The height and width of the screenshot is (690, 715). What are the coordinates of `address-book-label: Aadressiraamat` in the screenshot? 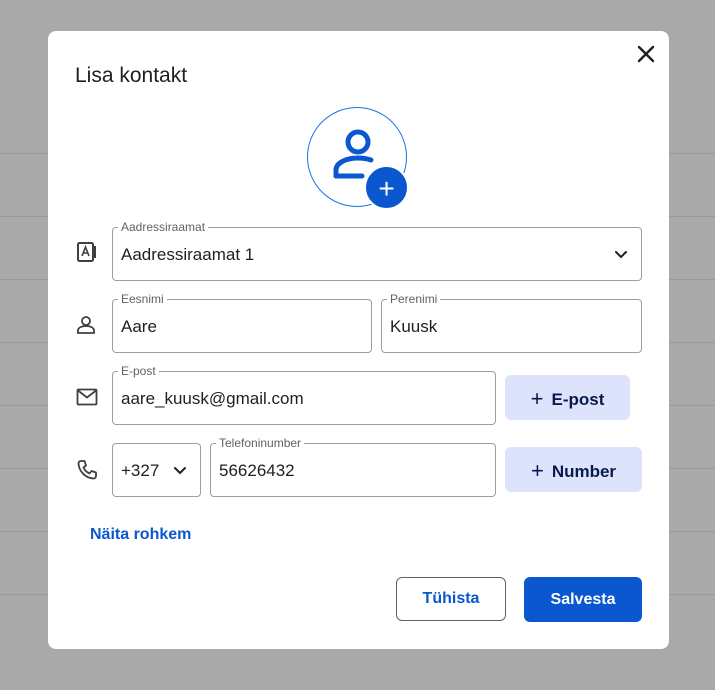 It's located at (163, 227).